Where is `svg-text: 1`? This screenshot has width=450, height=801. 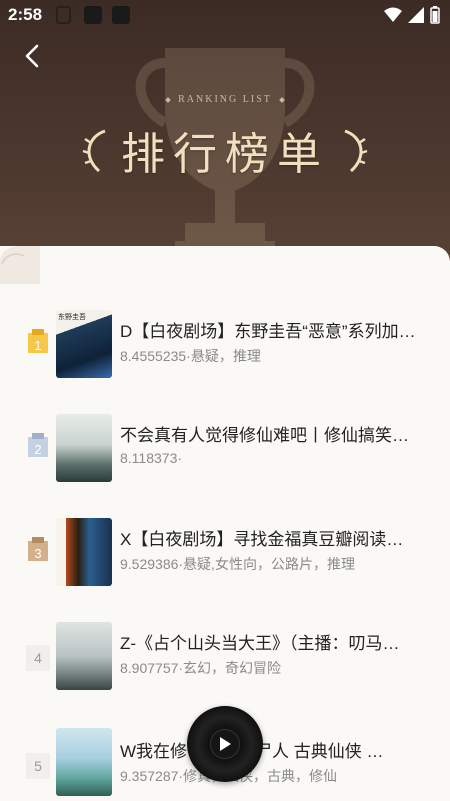
svg-text: 1 is located at coordinates (37, 345).